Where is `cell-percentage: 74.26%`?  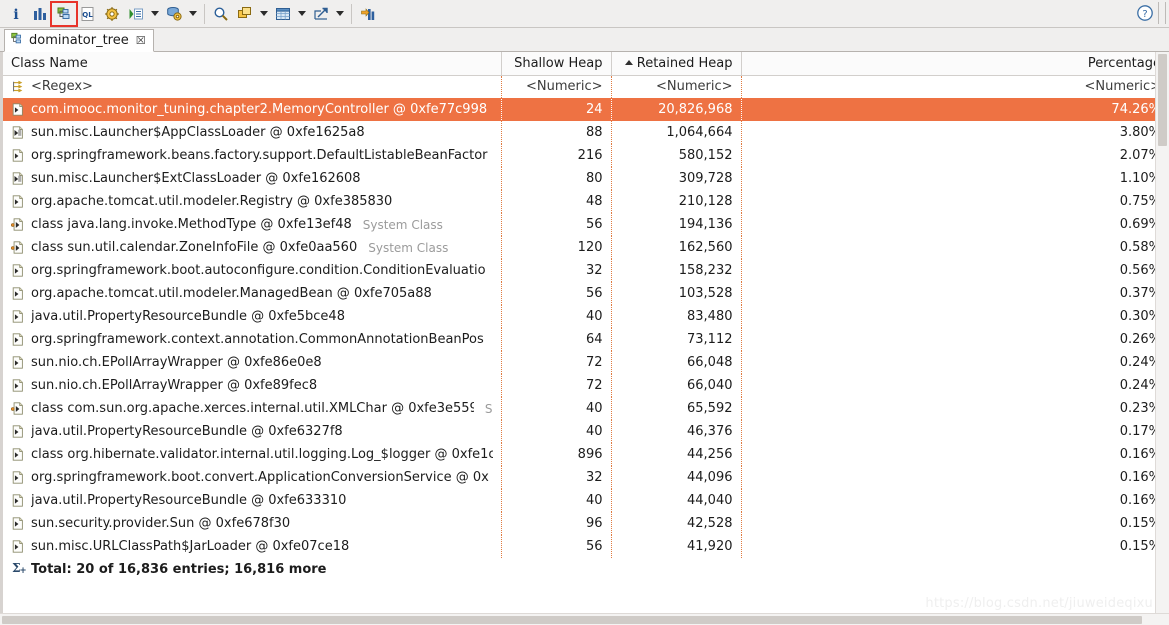
cell-percentage: 74.26% is located at coordinates (954, 109).